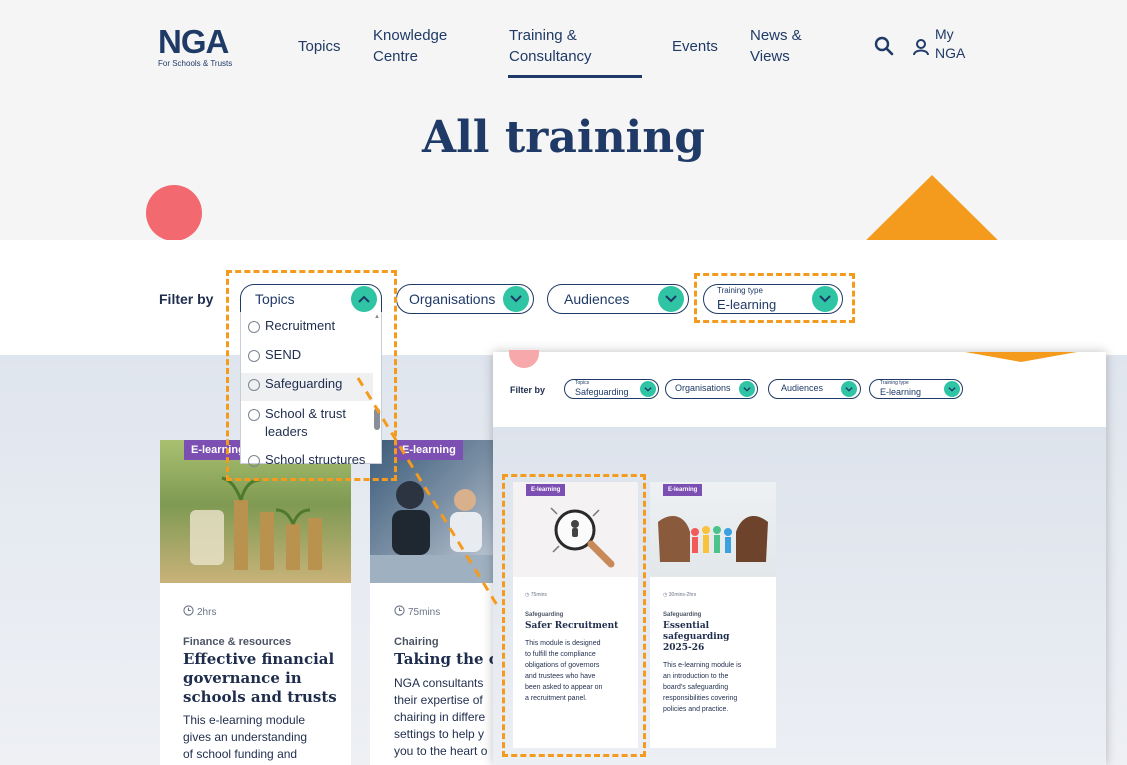 This screenshot has width=1127, height=765. I want to click on search-icon, so click(884, 46).